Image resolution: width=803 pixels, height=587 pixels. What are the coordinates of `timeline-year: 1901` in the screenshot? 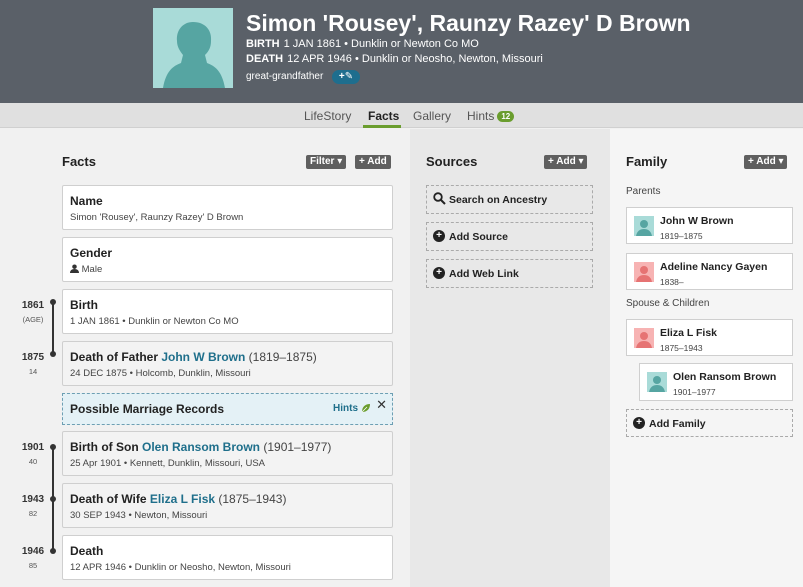 It's located at (33, 447).